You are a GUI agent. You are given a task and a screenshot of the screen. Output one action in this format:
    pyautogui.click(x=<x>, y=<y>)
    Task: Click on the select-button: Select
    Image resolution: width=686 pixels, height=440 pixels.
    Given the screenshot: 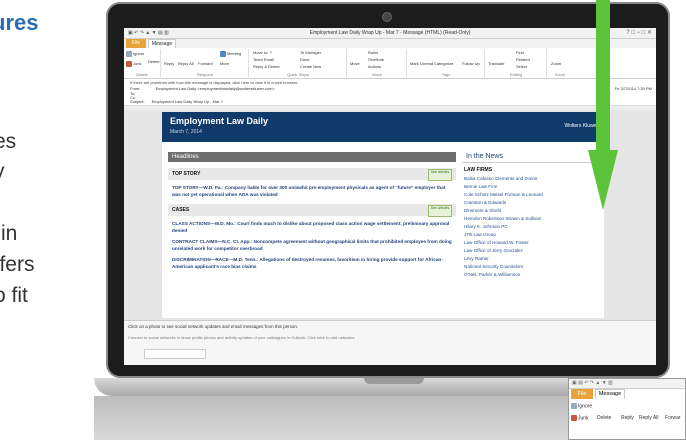 What is the action you would take?
    pyautogui.click(x=521, y=66)
    